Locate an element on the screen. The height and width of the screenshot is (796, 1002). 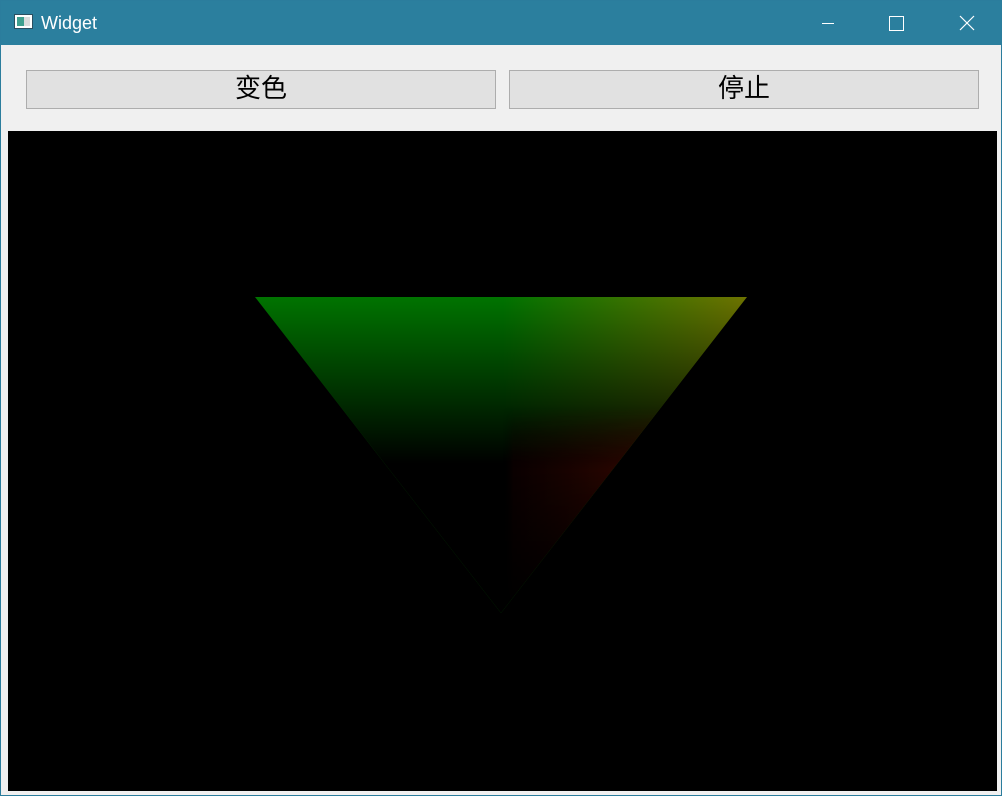
close-icon is located at coordinates (967, 23).